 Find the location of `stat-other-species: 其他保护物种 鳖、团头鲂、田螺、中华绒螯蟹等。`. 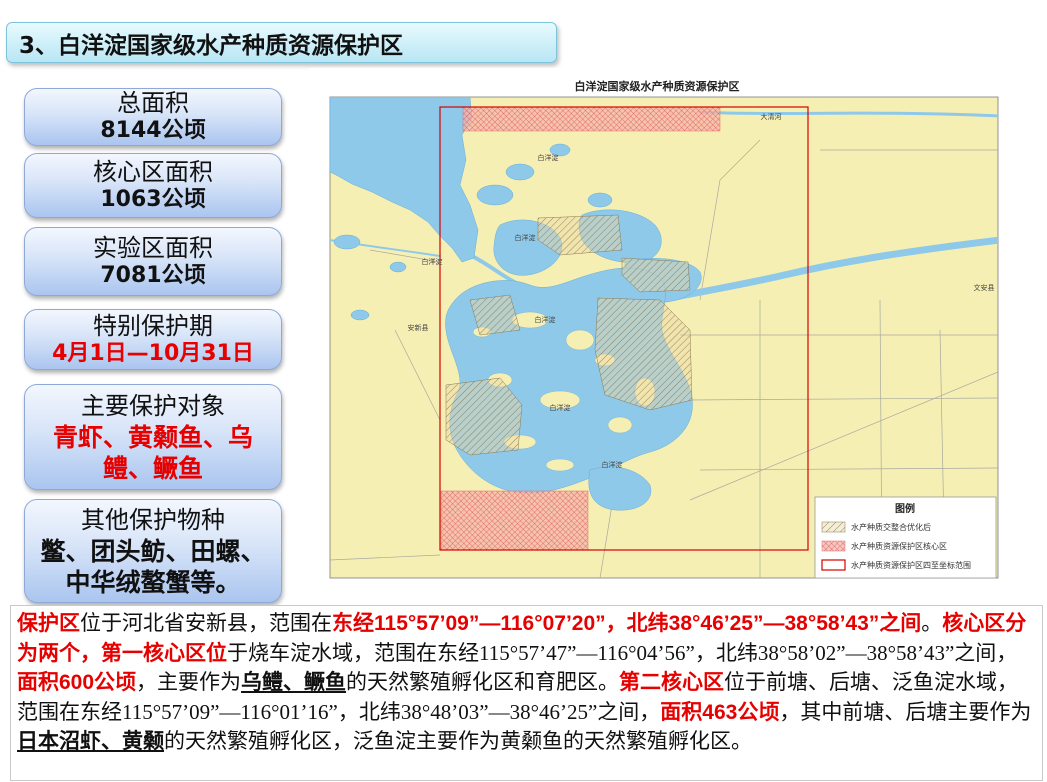

stat-other-species: 其他保护物种 鳖、团头鲂、田螺、中华绒螯蟹等。 is located at coordinates (153, 551).